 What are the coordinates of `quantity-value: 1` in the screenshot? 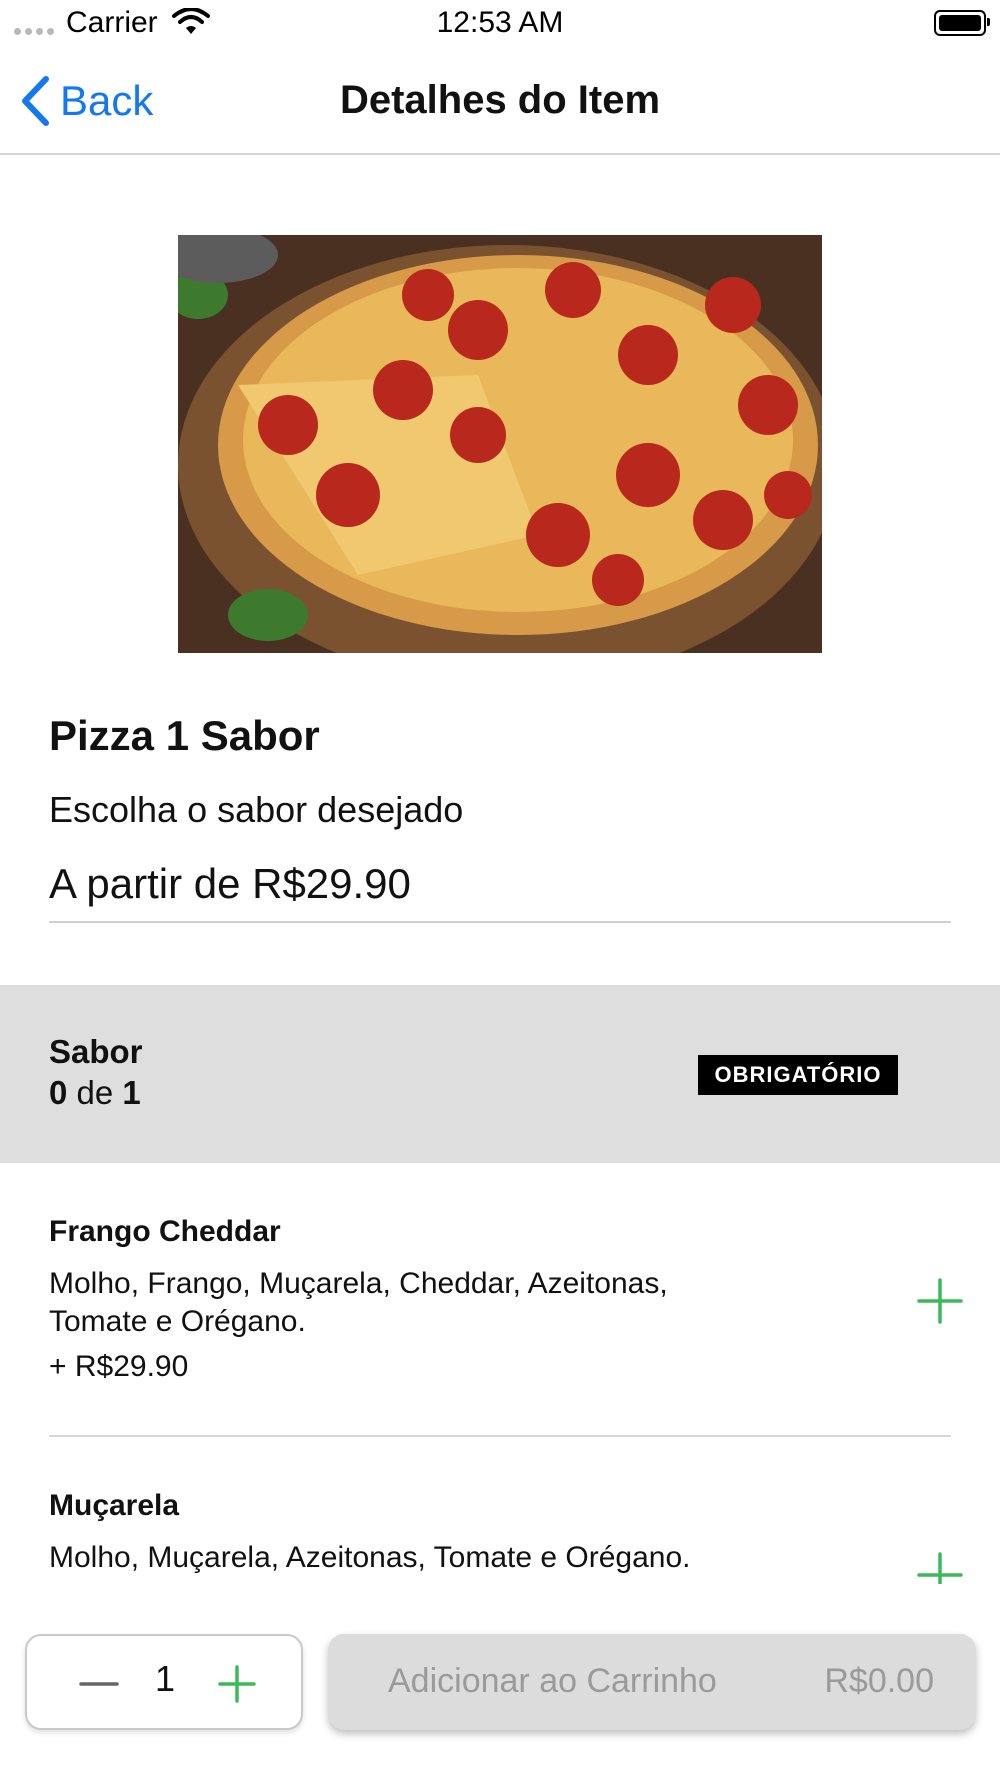 It's located at (165, 1678).